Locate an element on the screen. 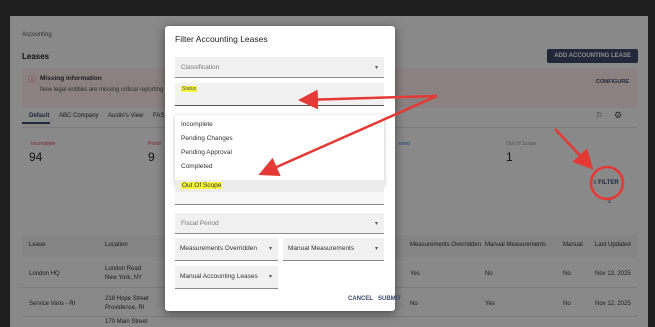 Image resolution: width=655 pixels, height=327 pixels. annotation-circle-filter is located at coordinates (607, 183).